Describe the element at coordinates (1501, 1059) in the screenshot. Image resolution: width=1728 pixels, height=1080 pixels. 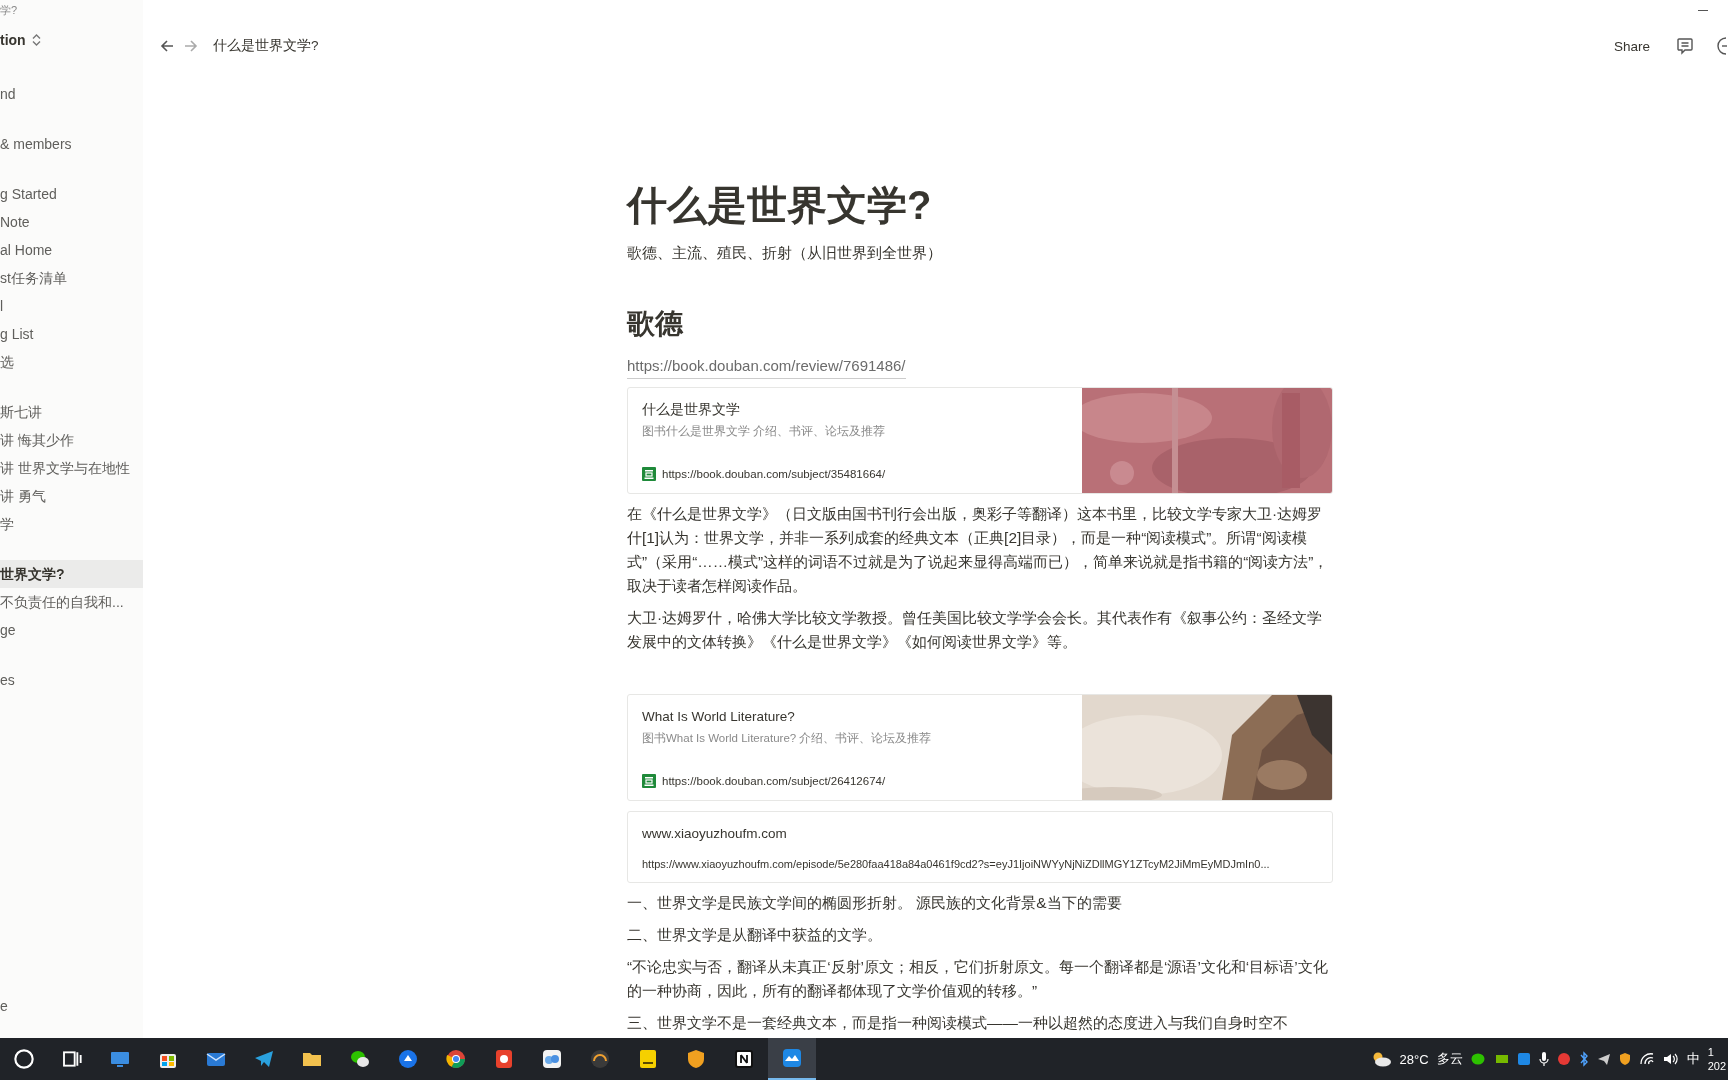
I see `gpu-tray-icon` at that location.